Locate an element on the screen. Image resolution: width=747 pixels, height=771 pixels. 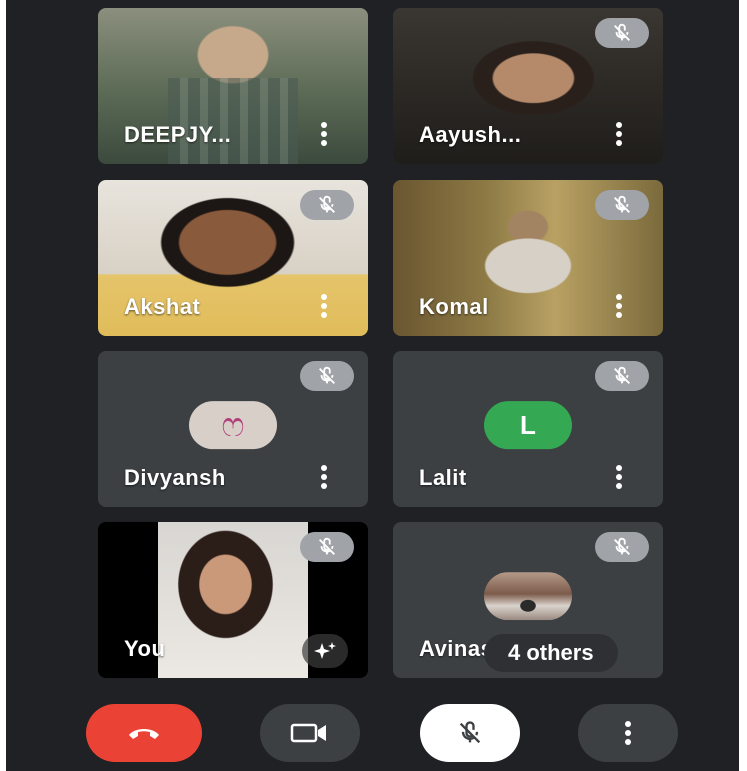
participant-name: Divyansh is located at coordinates (175, 477).